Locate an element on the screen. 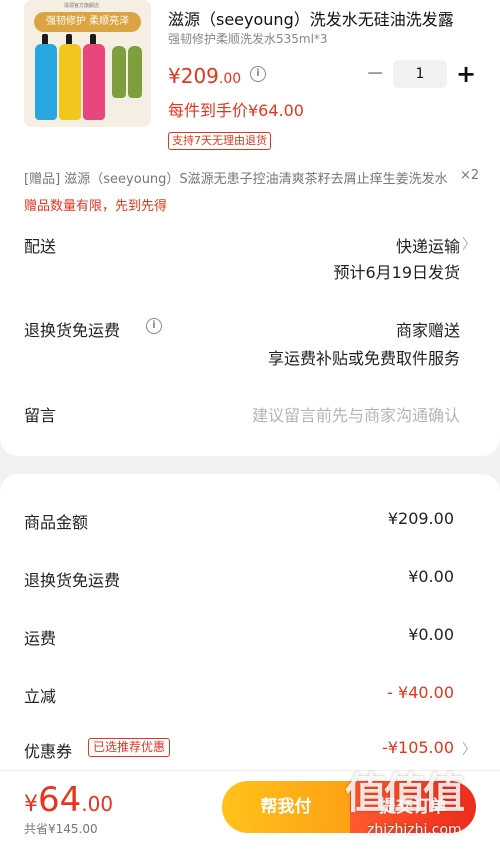 Image resolution: width=500 pixels, height=850 pixels. total-price: ¥64.00 is located at coordinates (68, 800).